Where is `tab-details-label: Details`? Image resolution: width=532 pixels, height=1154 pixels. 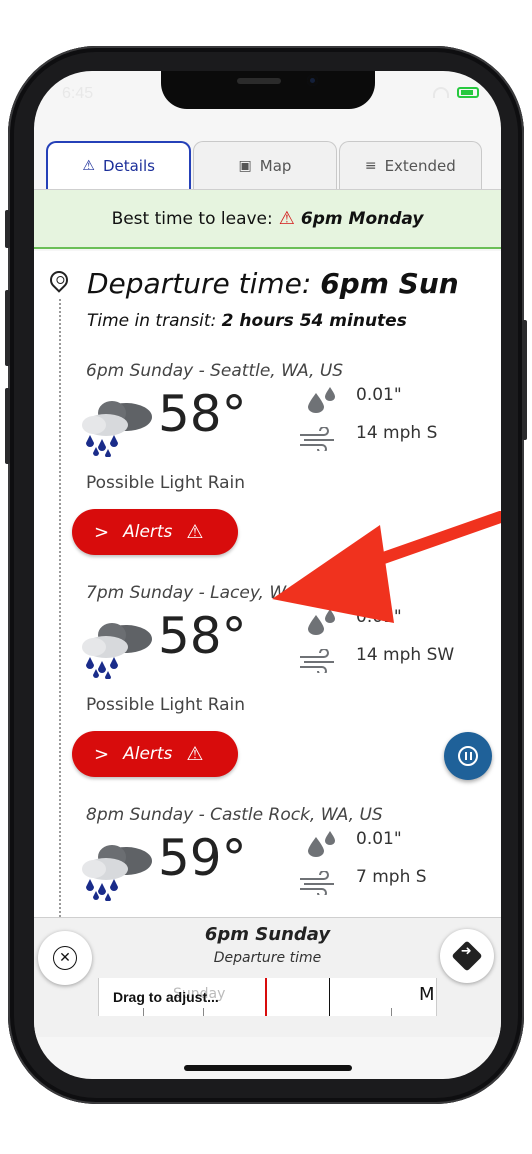
tab-details-label: Details is located at coordinates (128, 166).